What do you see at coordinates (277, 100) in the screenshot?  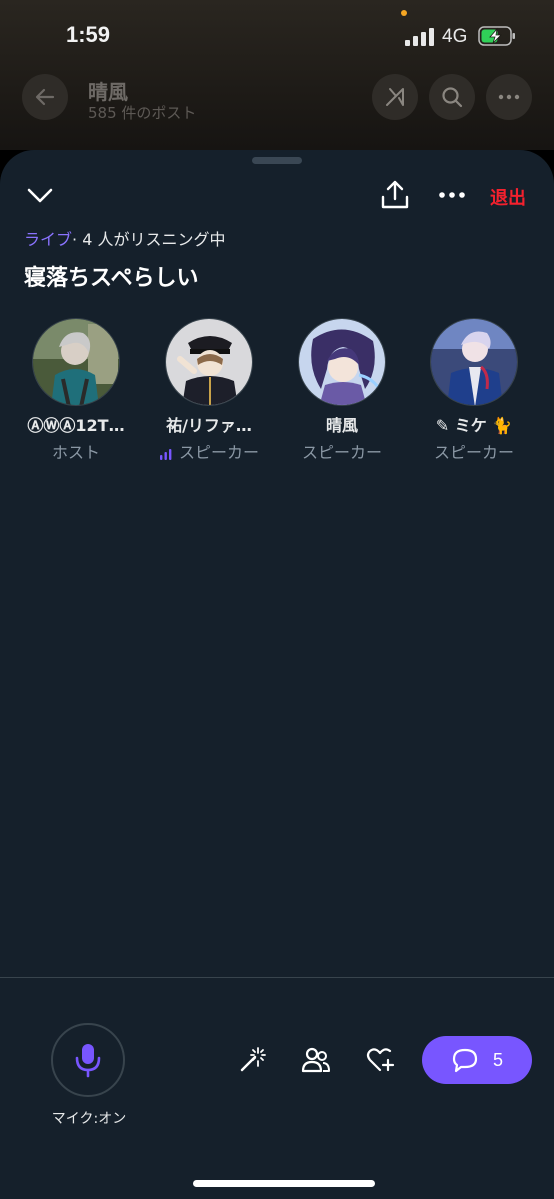 I see `profile-nav-bar: 晴風 585 件のポスト` at bounding box center [277, 100].